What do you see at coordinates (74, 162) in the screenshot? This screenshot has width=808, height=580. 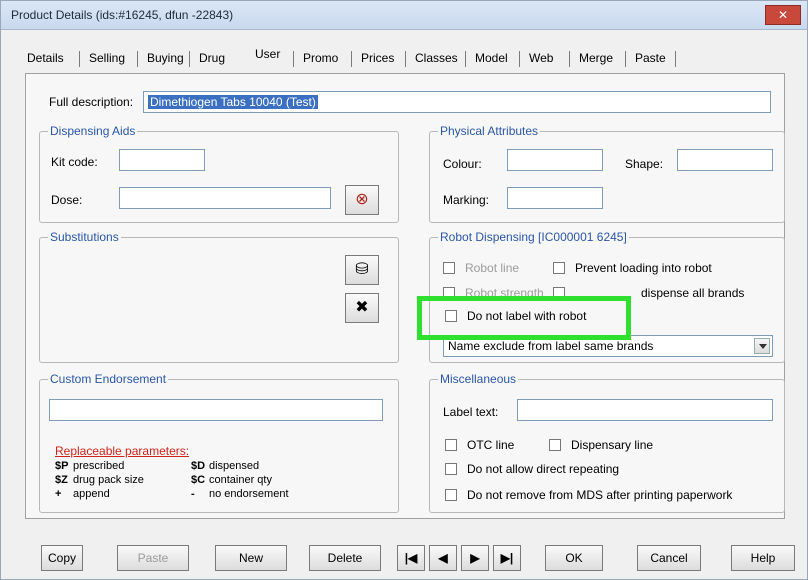 I see `kit-code-label: Kit code:` at bounding box center [74, 162].